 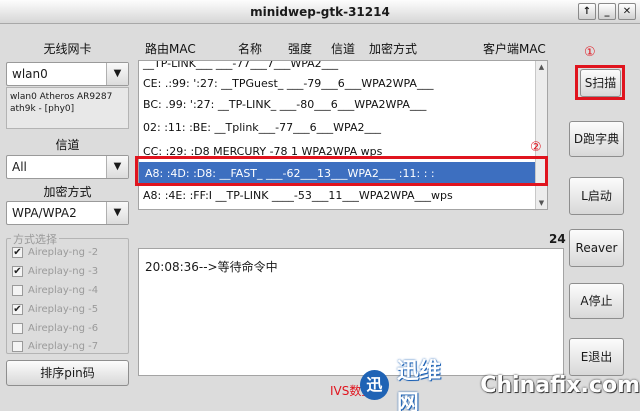 I want to click on mode-checkbox-5: ✔ Aireplay-ng -5, so click(x=55, y=309).